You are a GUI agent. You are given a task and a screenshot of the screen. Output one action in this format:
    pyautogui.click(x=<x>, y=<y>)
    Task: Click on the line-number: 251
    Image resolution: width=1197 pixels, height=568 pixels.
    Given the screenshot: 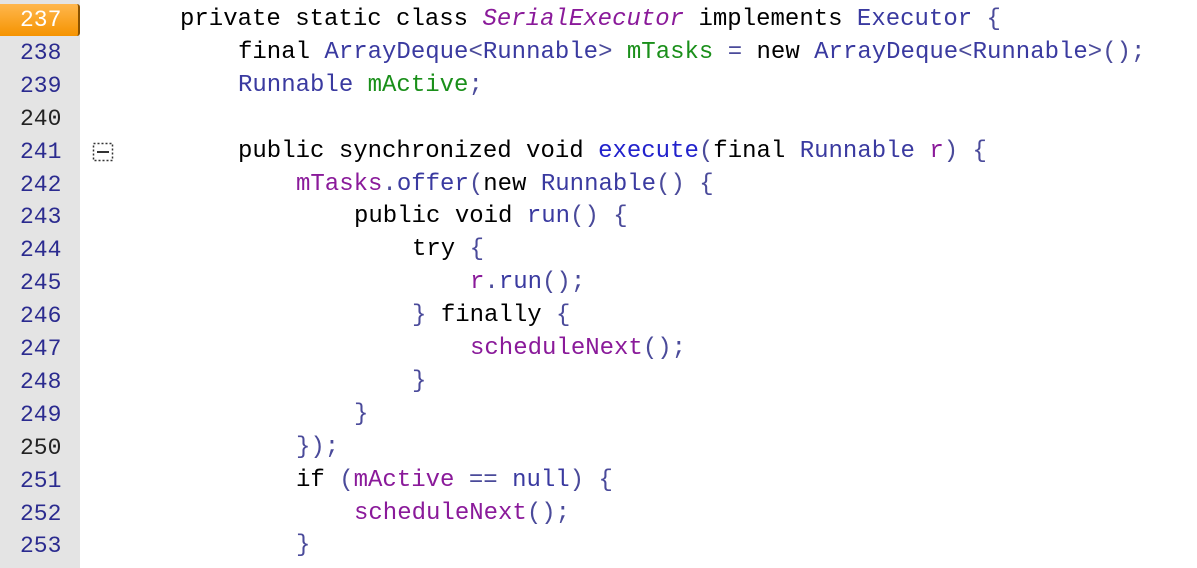 What is the action you would take?
    pyautogui.click(x=41, y=480)
    